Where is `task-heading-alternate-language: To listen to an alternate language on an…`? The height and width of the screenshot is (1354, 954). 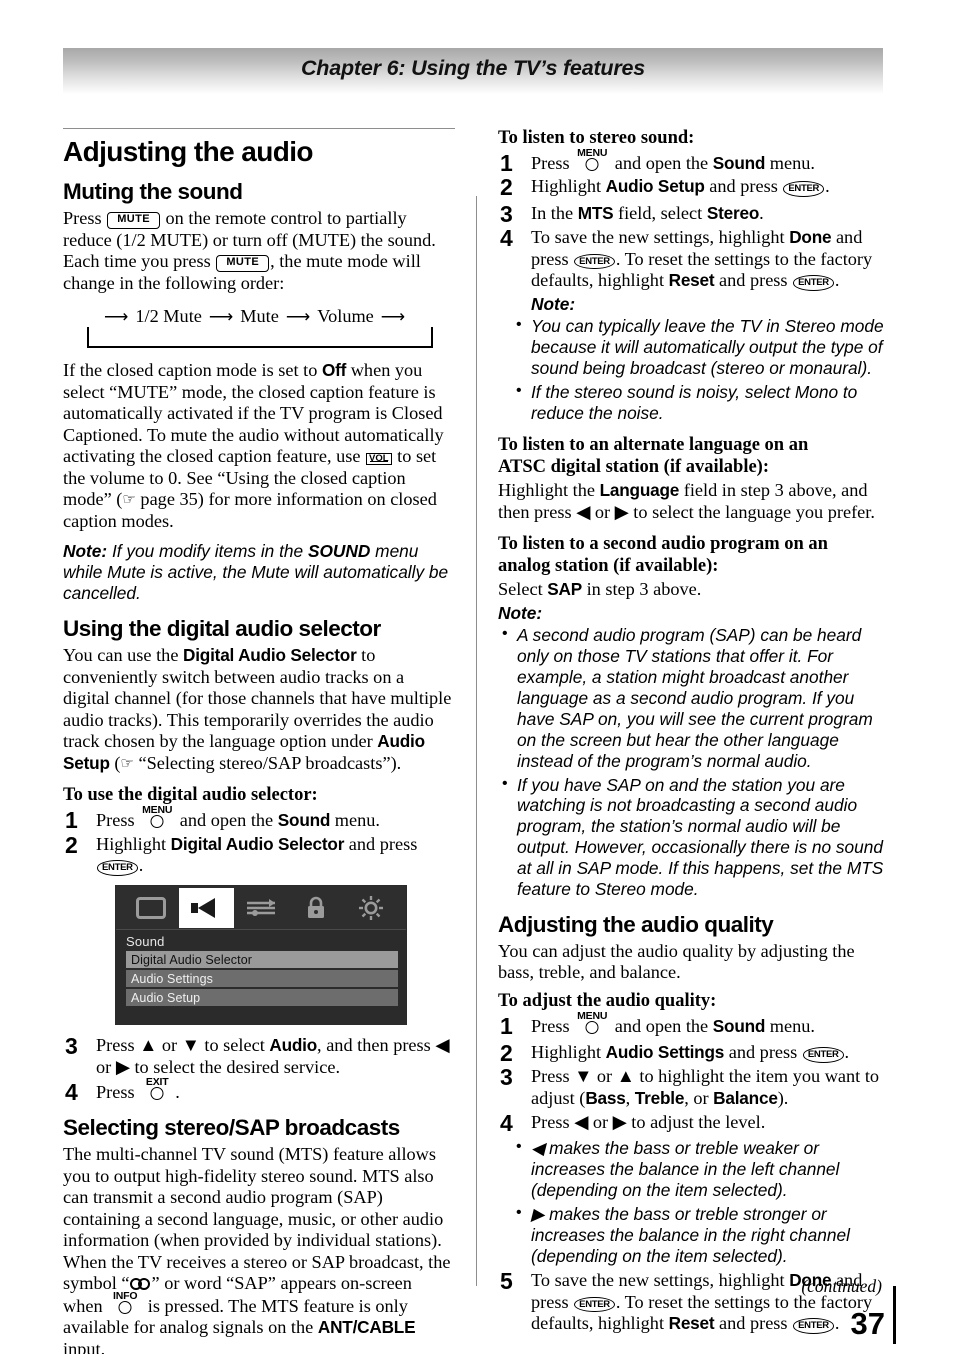
task-heading-alternate-language: To listen to an alternate language on an… is located at coordinates (653, 455).